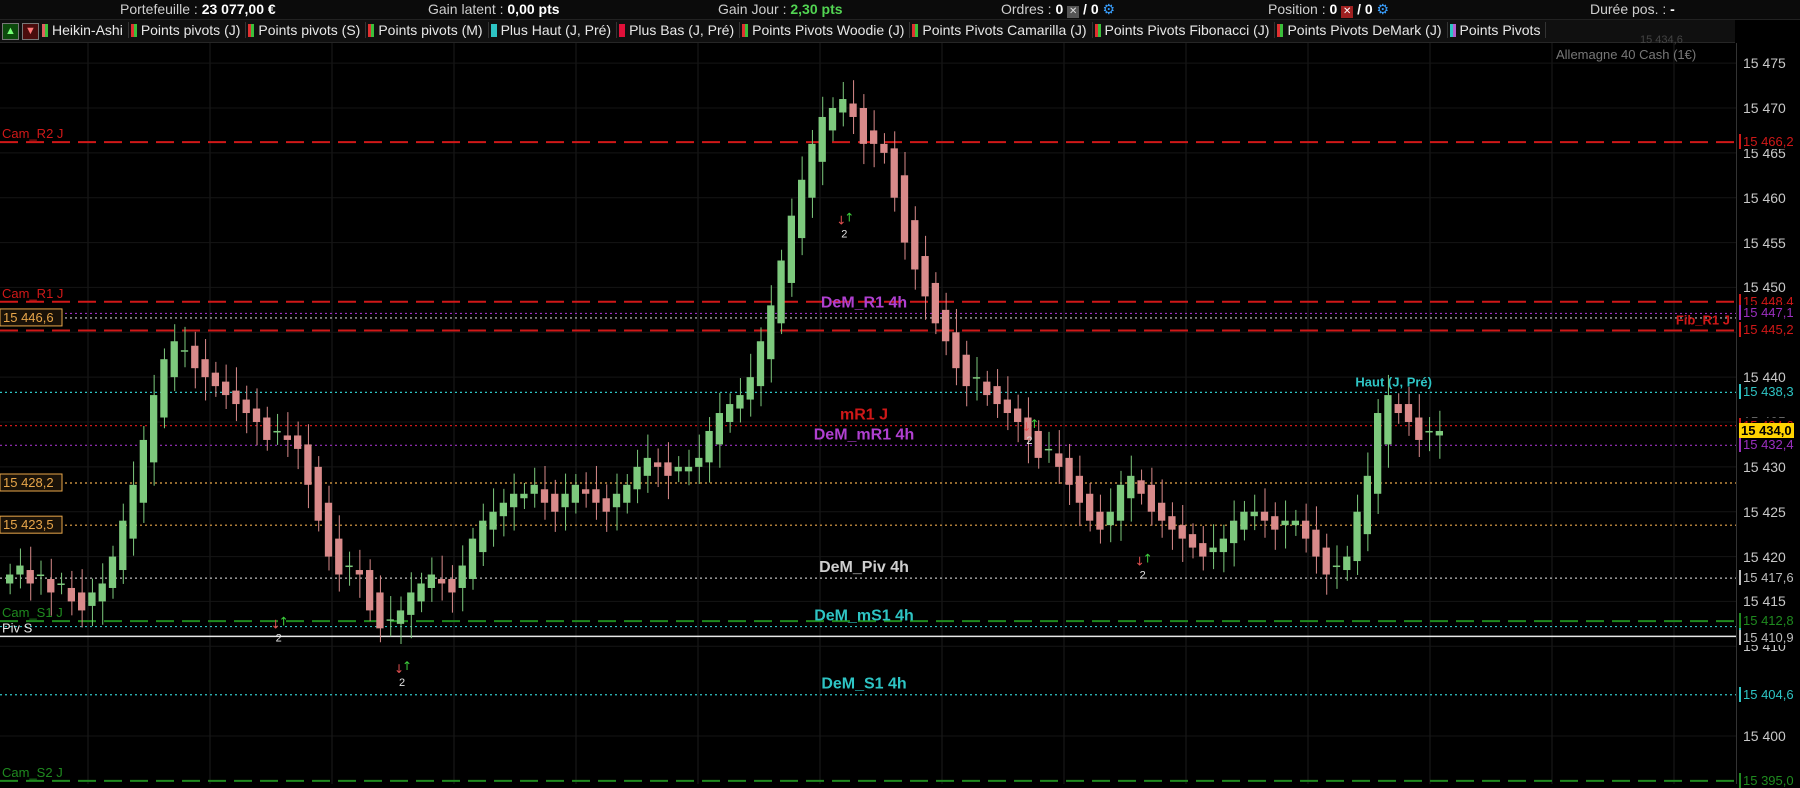  What do you see at coordinates (864, 434) in the screenshot?
I see `level-center-label: DeM_mR1 4h` at bounding box center [864, 434].